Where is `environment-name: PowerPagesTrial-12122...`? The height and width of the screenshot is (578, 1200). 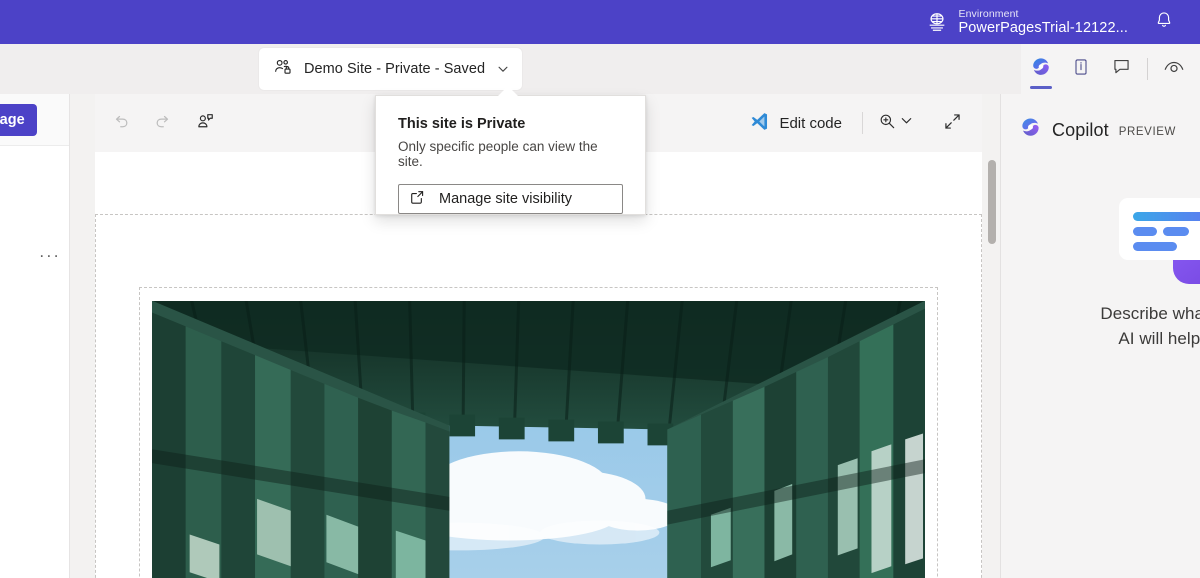 environment-name: PowerPagesTrial-12122... is located at coordinates (1043, 27).